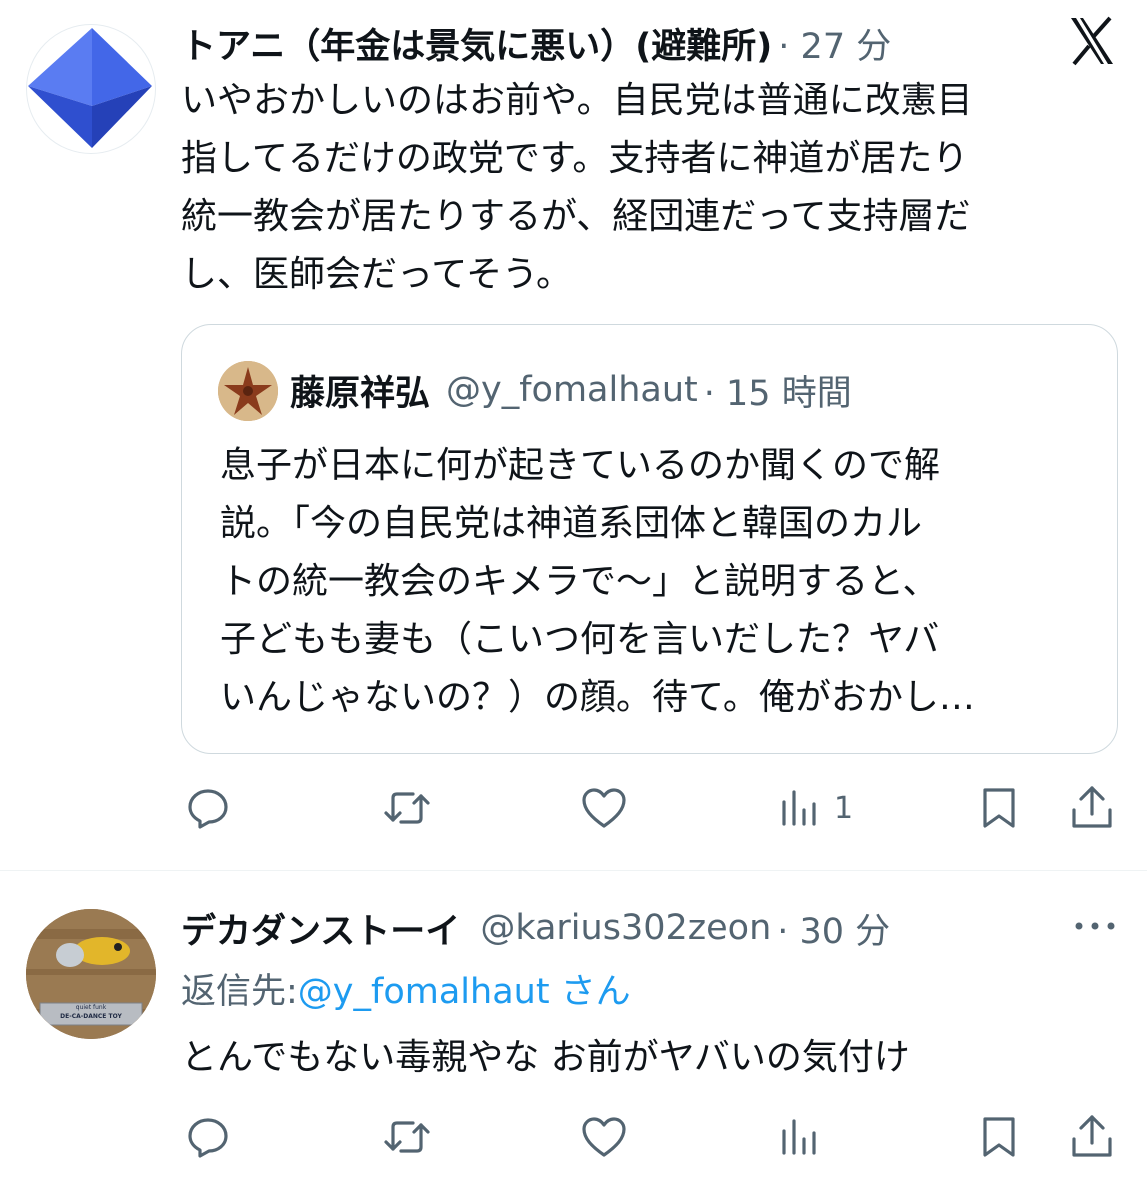  What do you see at coordinates (91, 974) in the screenshot?
I see `post-2-avatar: quiet funk DE-CA-DANCE TOY` at bounding box center [91, 974].